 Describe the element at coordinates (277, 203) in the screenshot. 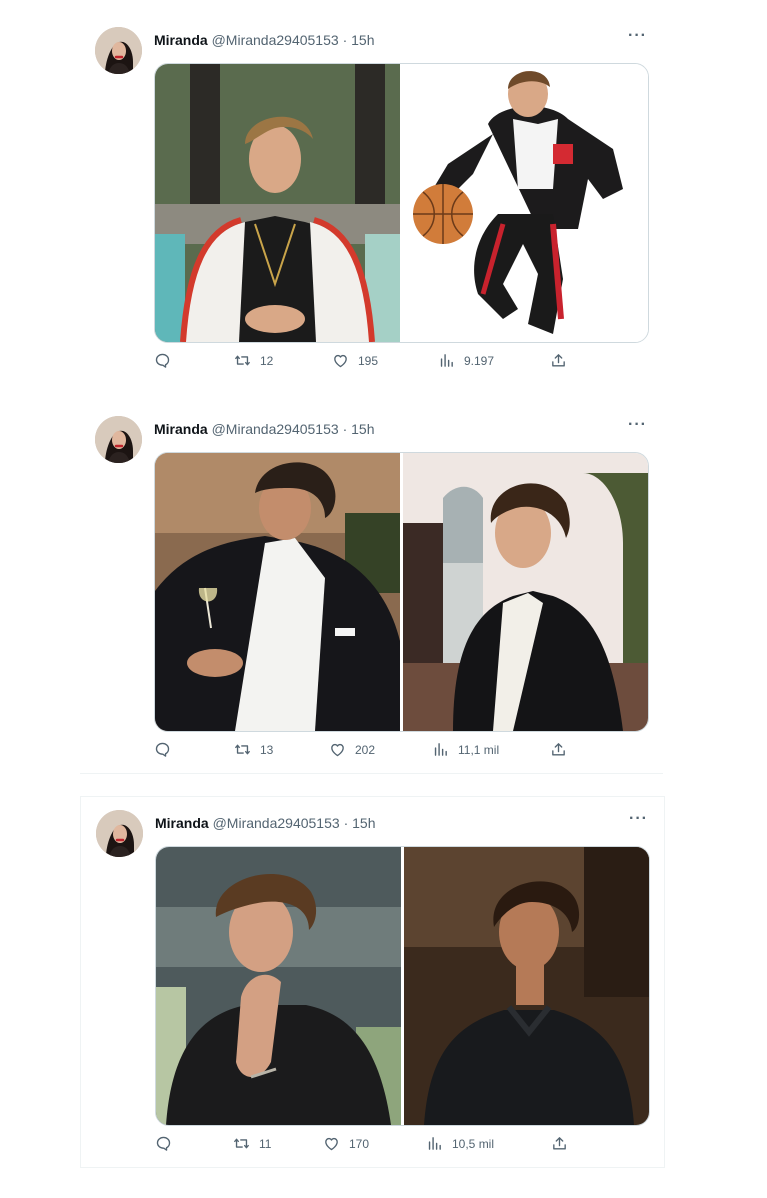

I see `photo-left-red-jacket` at that location.